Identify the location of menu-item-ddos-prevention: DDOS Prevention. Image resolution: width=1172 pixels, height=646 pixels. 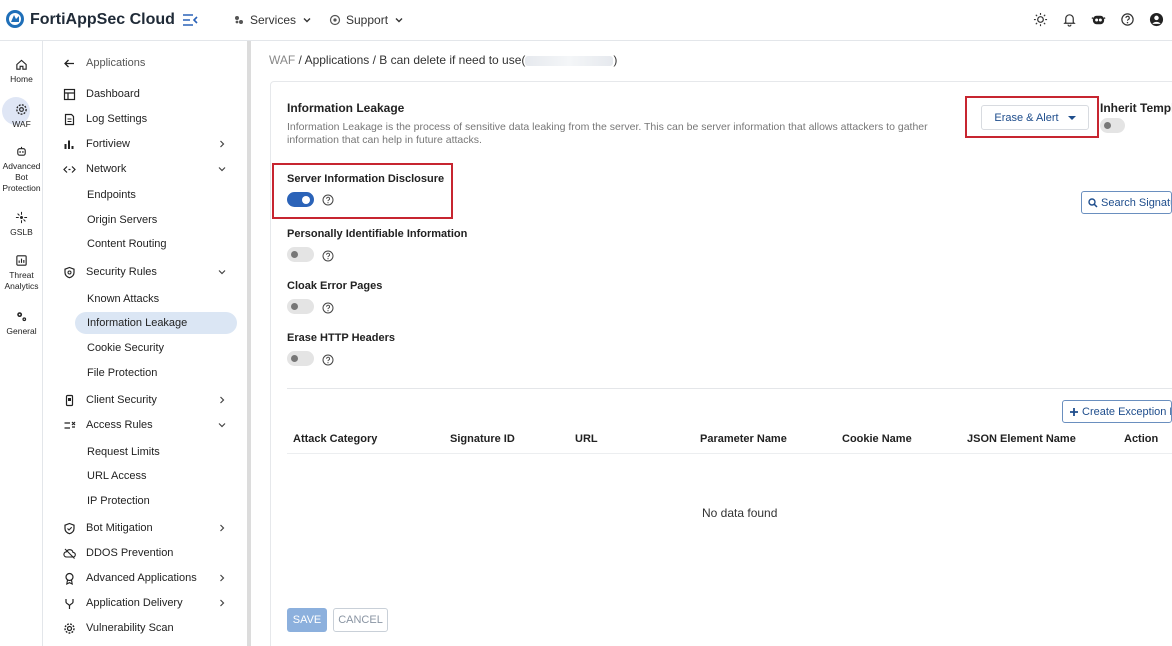
(151, 553).